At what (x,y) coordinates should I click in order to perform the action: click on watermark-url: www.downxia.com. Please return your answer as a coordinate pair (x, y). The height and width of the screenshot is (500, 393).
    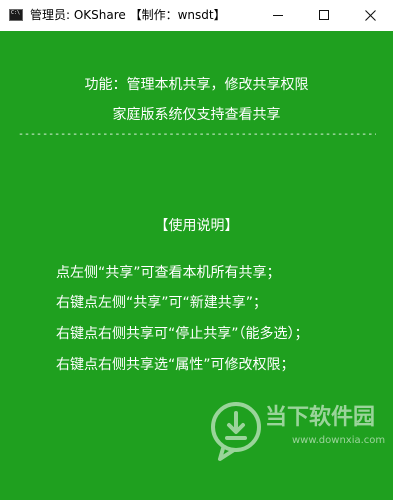
    Looking at the image, I should click on (339, 440).